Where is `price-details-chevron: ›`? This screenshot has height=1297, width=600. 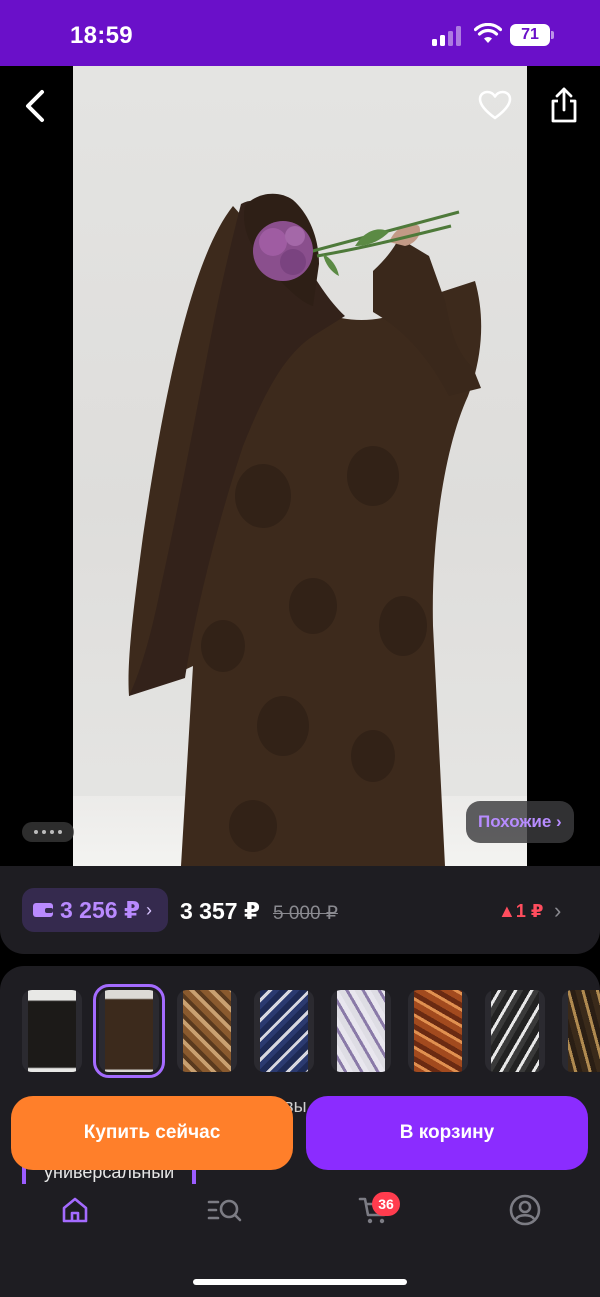 price-details-chevron: › is located at coordinates (557, 911).